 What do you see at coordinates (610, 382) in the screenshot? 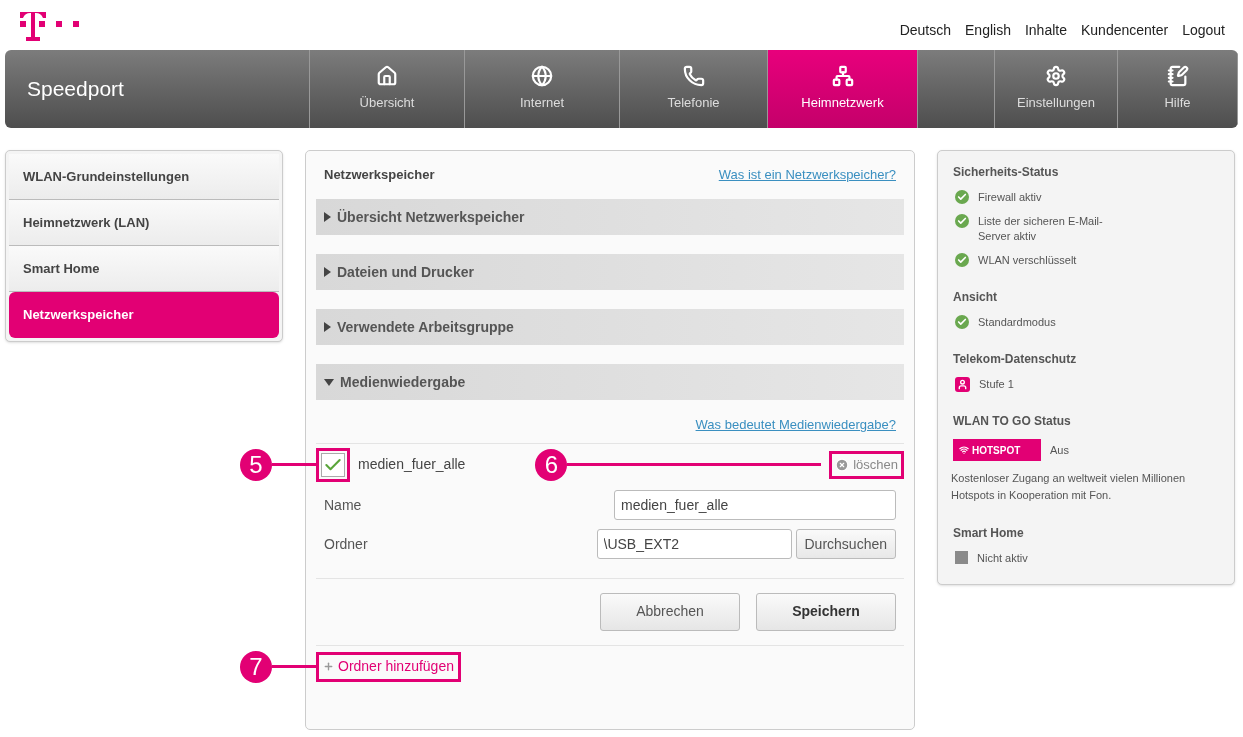
I see `accordion-header: Medienwiedergabe` at bounding box center [610, 382].